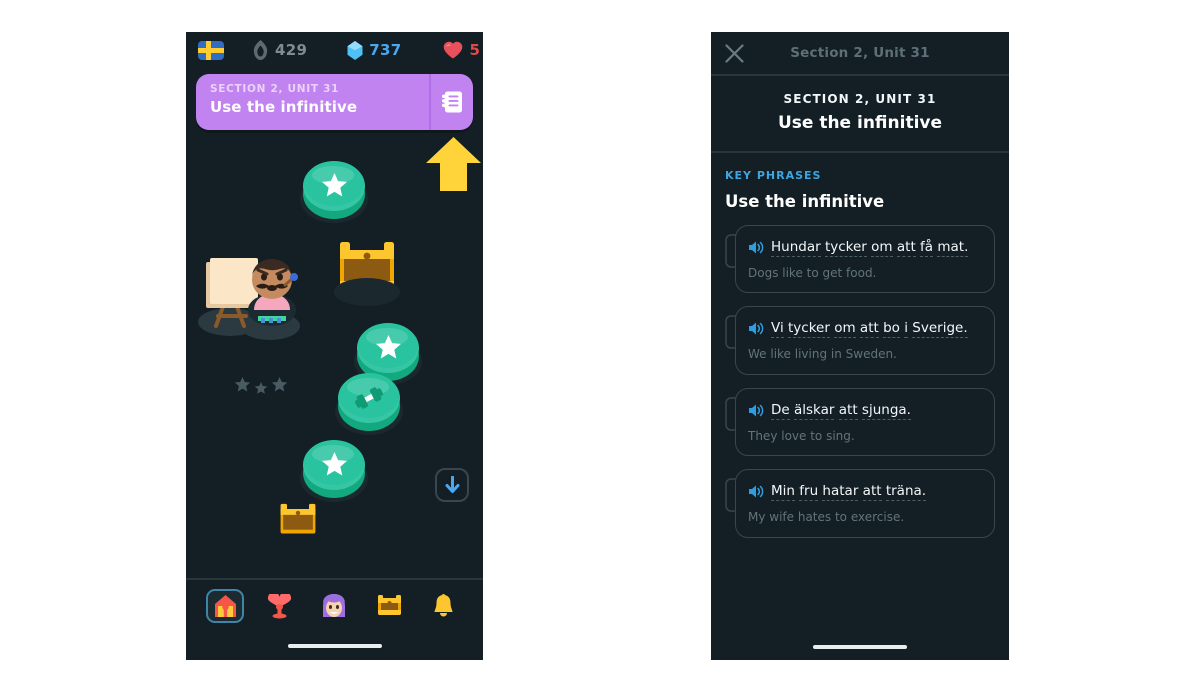  What do you see at coordinates (734, 53) in the screenshot?
I see `close-icon` at bounding box center [734, 53].